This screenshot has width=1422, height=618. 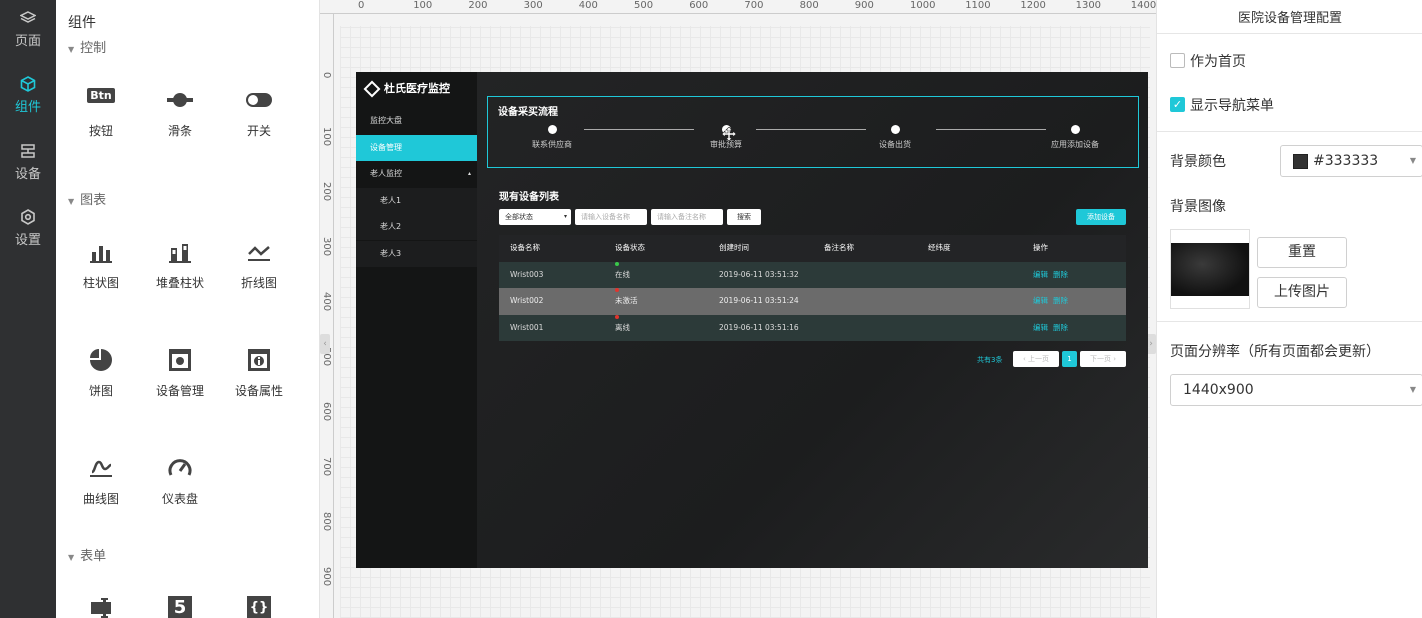 What do you see at coordinates (28, 160) in the screenshot?
I see `nav-item-devices: 设备` at bounding box center [28, 160].